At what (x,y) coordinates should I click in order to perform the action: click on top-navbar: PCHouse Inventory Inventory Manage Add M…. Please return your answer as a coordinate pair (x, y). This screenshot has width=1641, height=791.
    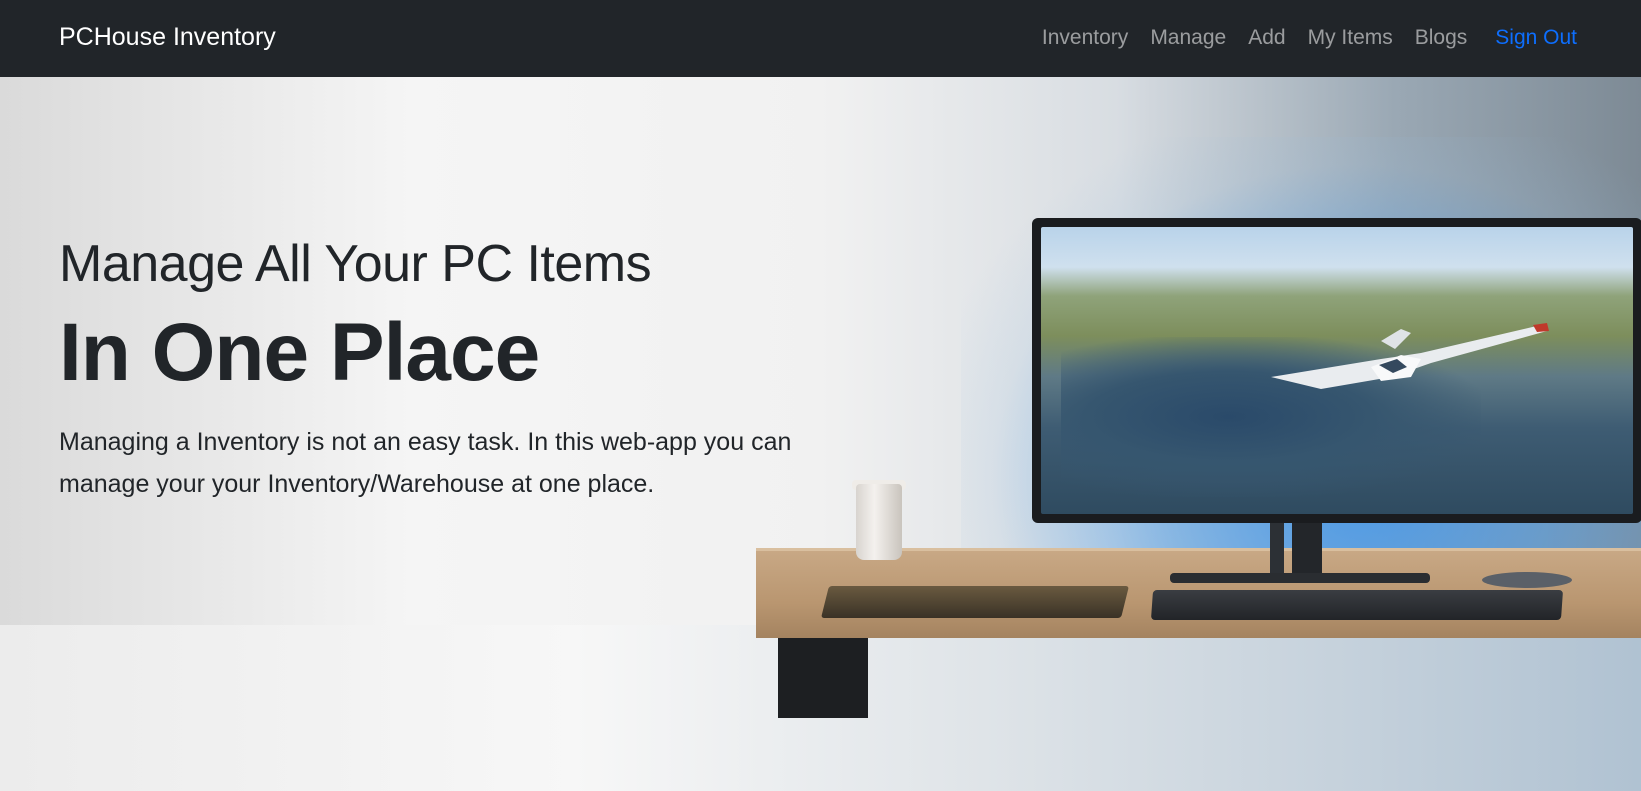
    Looking at the image, I should click on (820, 38).